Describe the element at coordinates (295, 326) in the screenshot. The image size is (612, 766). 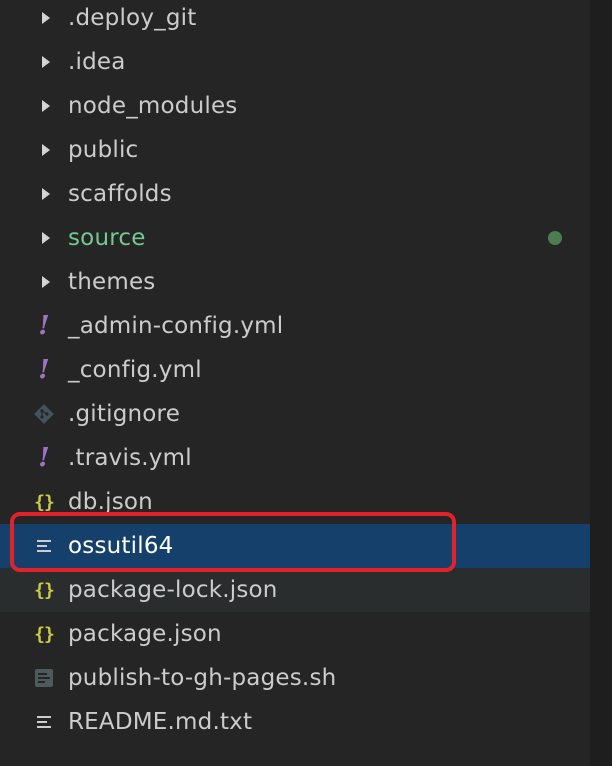
I see `file-admin-config-yml: ! _admin-config.yml` at that location.